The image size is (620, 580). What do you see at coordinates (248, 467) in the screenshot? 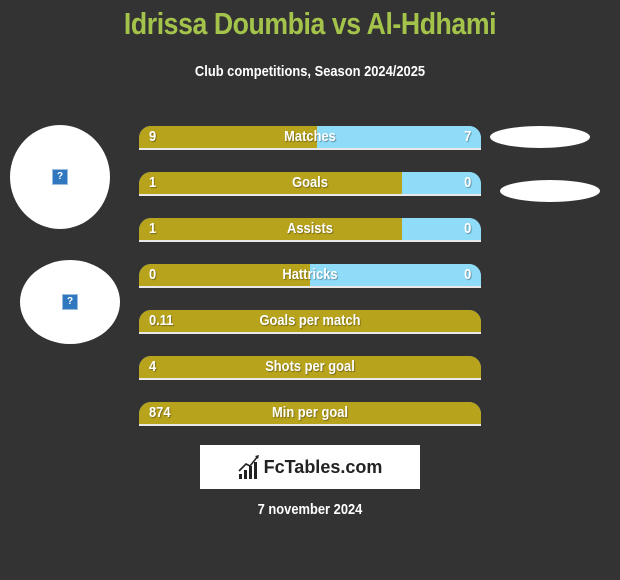
I see `bar-chart-growth-icon` at bounding box center [248, 467].